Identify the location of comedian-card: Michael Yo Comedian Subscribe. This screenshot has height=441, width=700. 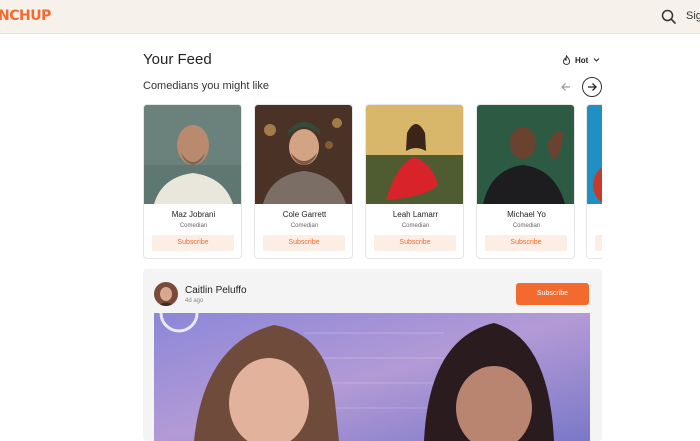
(525, 181).